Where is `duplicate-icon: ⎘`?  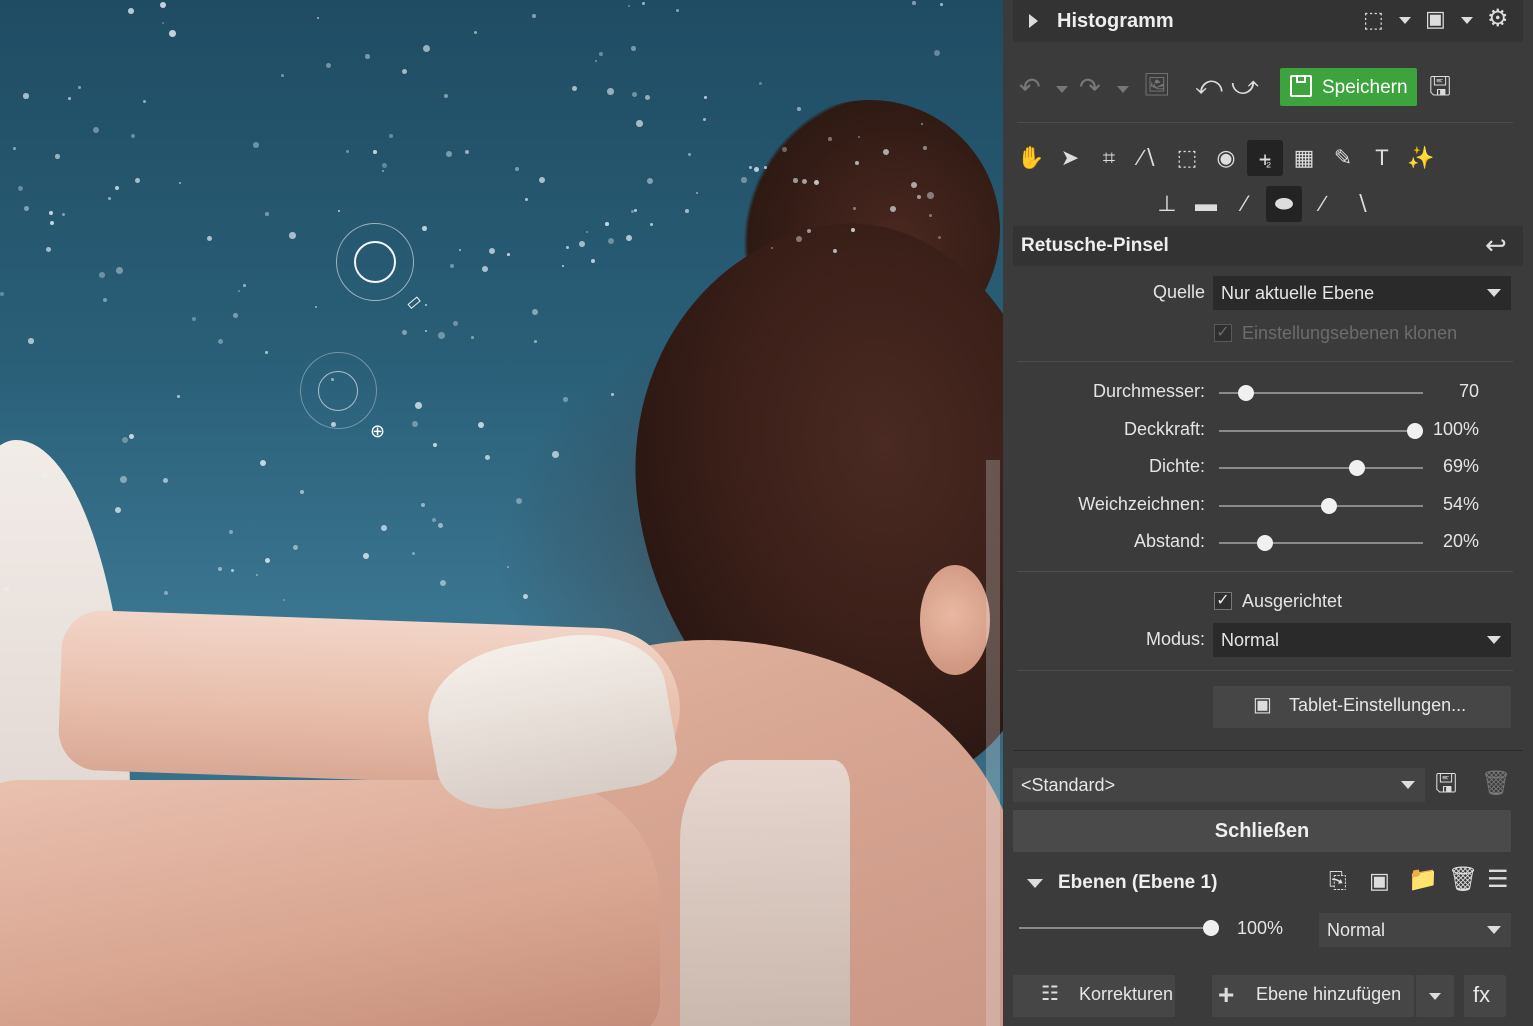
duplicate-icon: ⎘ is located at coordinates (1338, 881).